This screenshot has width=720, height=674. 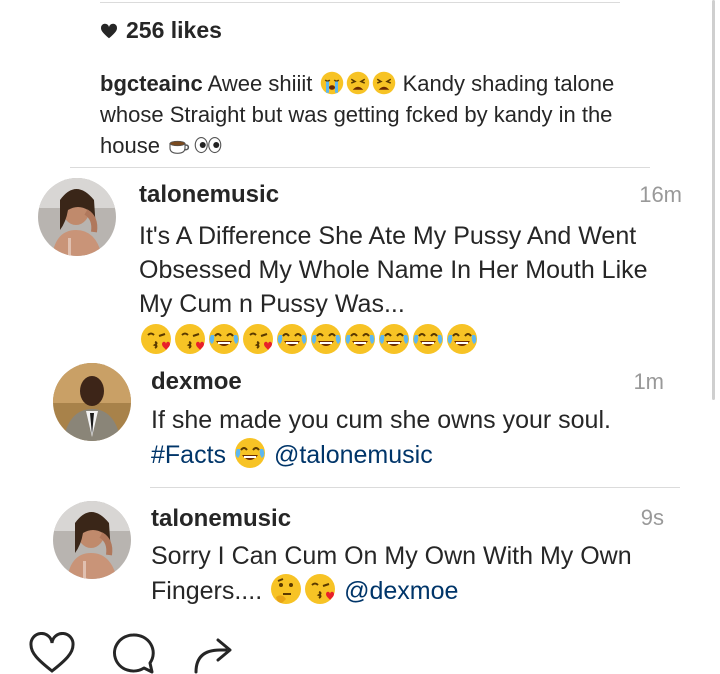 What do you see at coordinates (209, 195) in the screenshot?
I see `comment-username: talonemusic` at bounding box center [209, 195].